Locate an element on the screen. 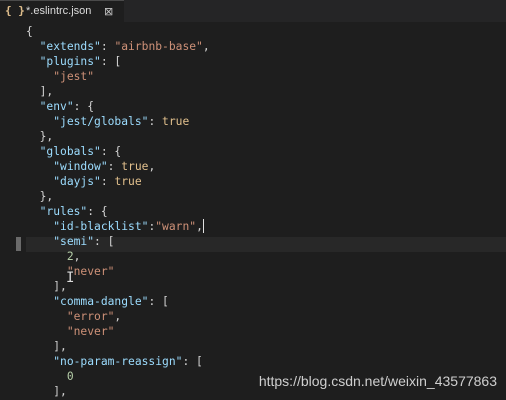  watermark: https://blog.csdn.net/weixin_43577863 is located at coordinates (377, 381).